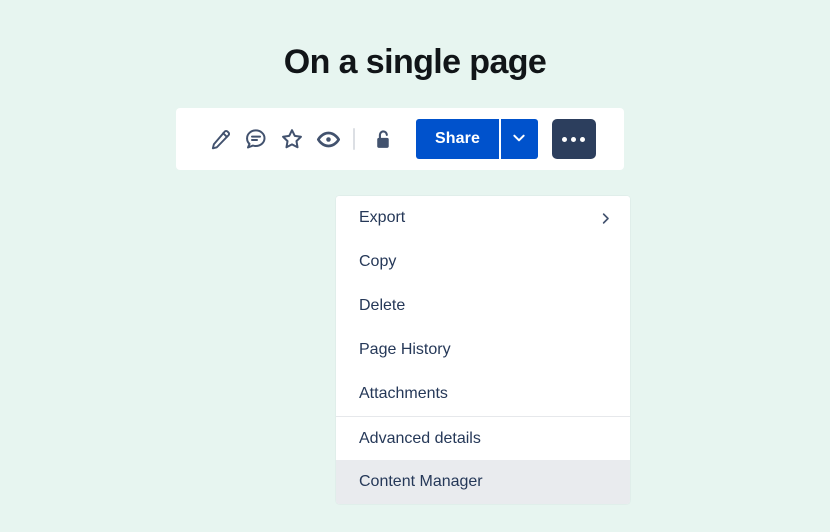 The image size is (830, 532). I want to click on star-icon-button, so click(292, 139).